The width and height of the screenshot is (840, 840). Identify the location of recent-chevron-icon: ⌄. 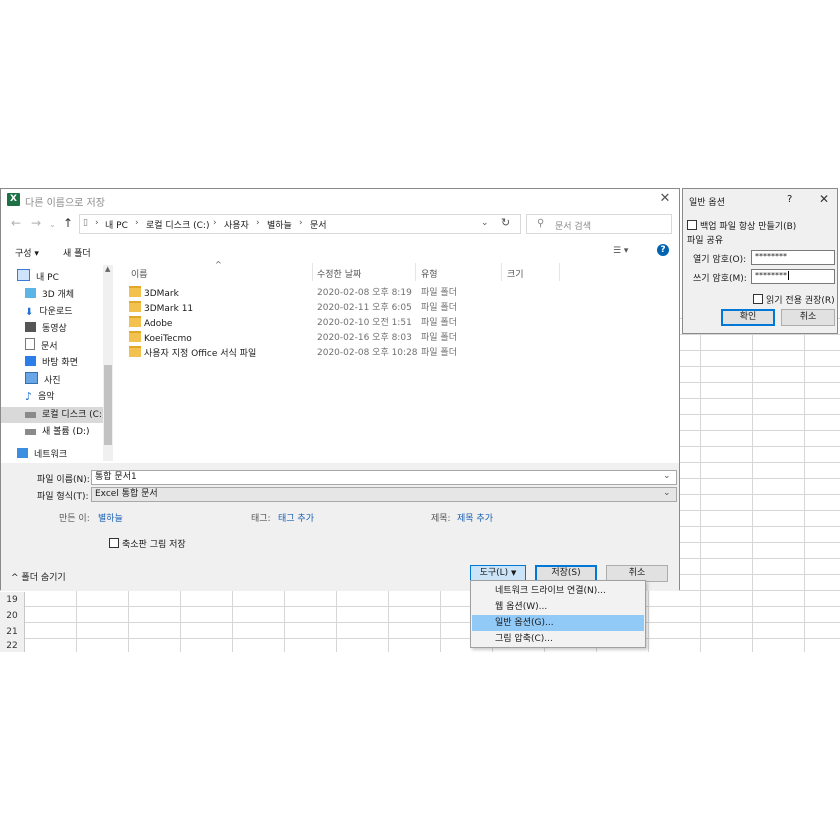
(52, 224).